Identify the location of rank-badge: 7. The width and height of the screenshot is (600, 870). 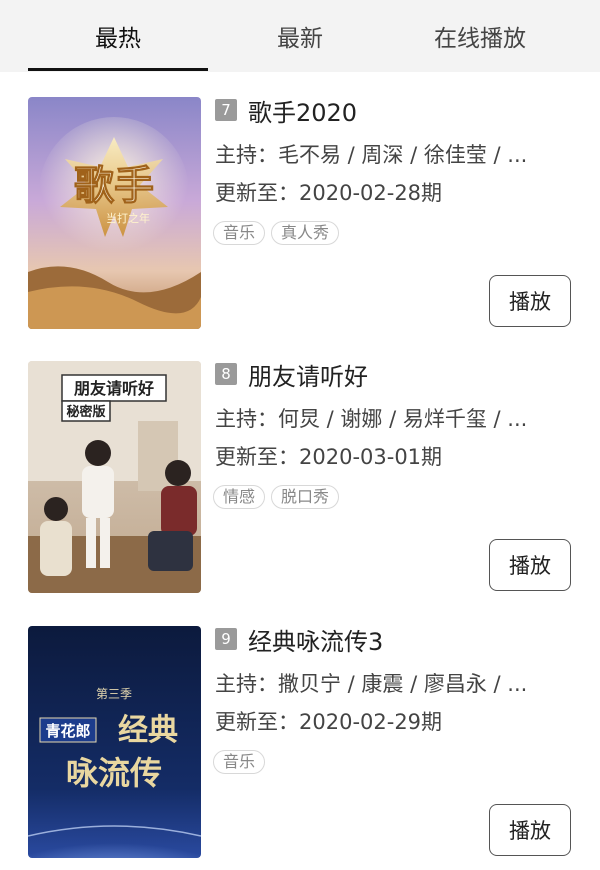
(226, 110).